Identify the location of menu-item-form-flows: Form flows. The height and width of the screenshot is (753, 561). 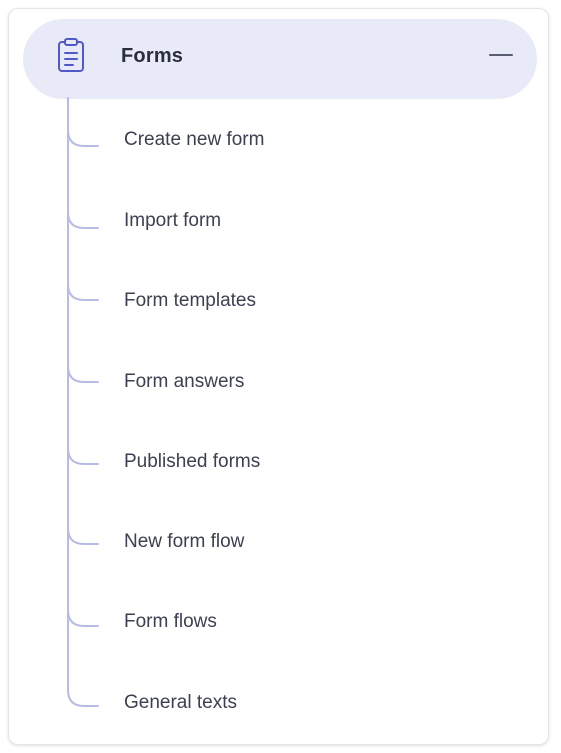
(170, 622).